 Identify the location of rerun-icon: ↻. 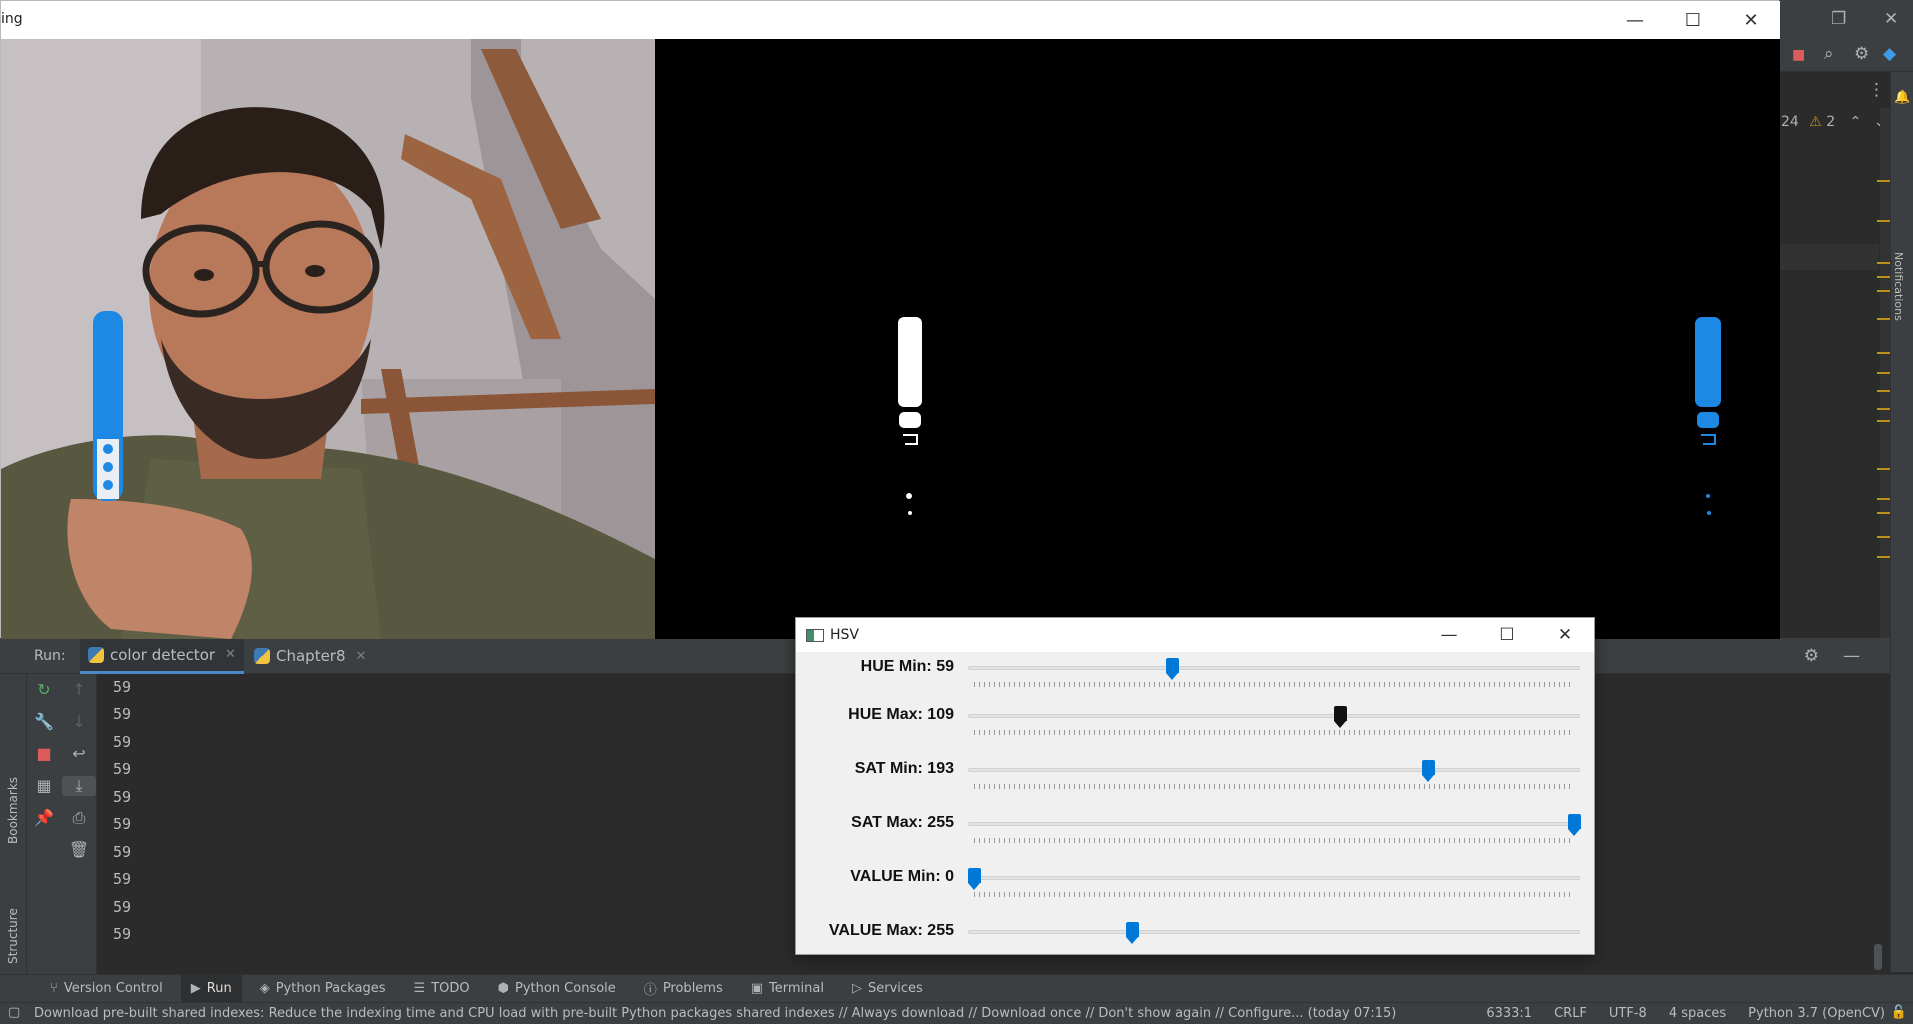
(44, 689).